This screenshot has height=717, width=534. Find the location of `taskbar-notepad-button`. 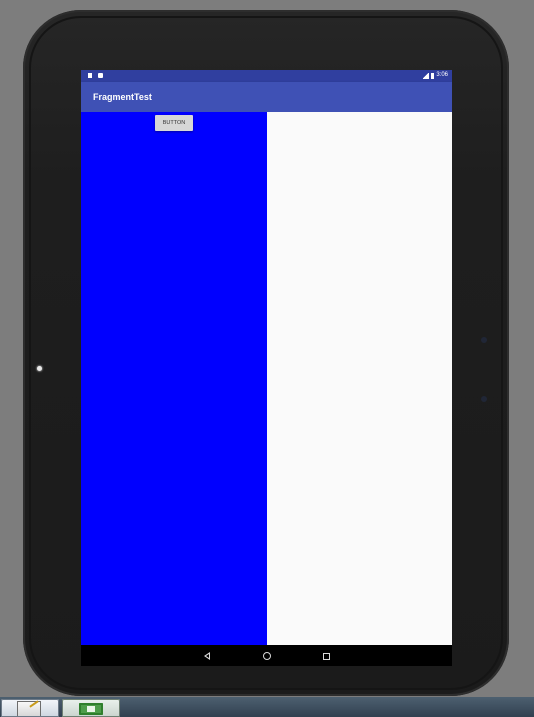

taskbar-notepad-button is located at coordinates (30, 708).